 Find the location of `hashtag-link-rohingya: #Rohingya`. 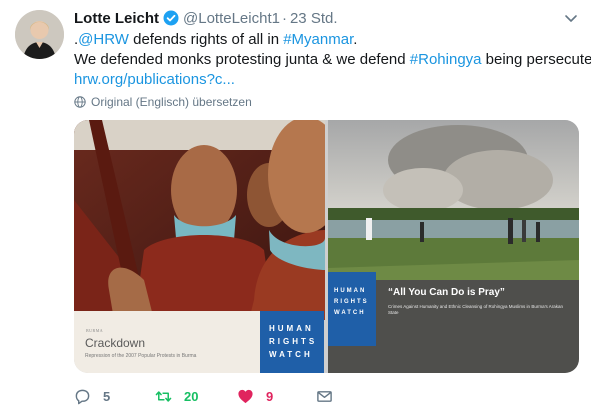

hashtag-link-rohingya: #Rohingya is located at coordinates (446, 59).